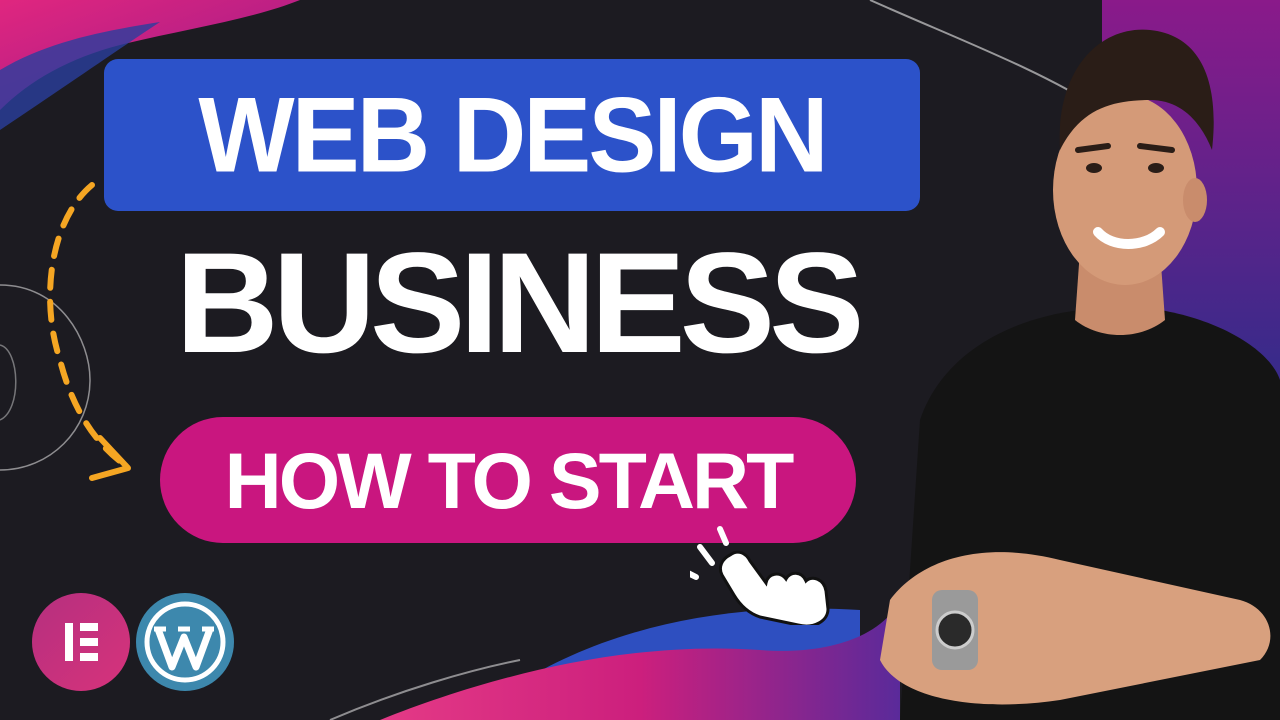  What do you see at coordinates (45, 377) in the screenshot?
I see `left-circle` at bounding box center [45, 377].